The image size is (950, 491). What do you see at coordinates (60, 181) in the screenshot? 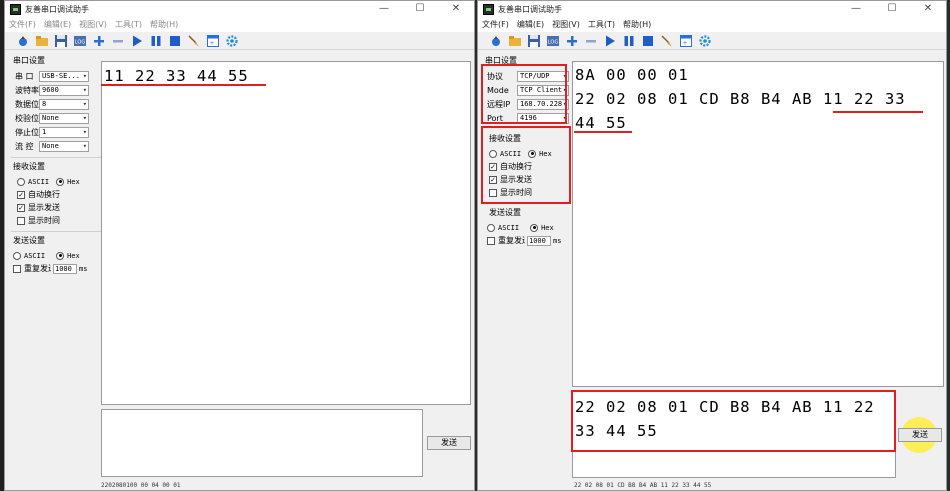
I see `recv-hex-radio` at bounding box center [60, 181].